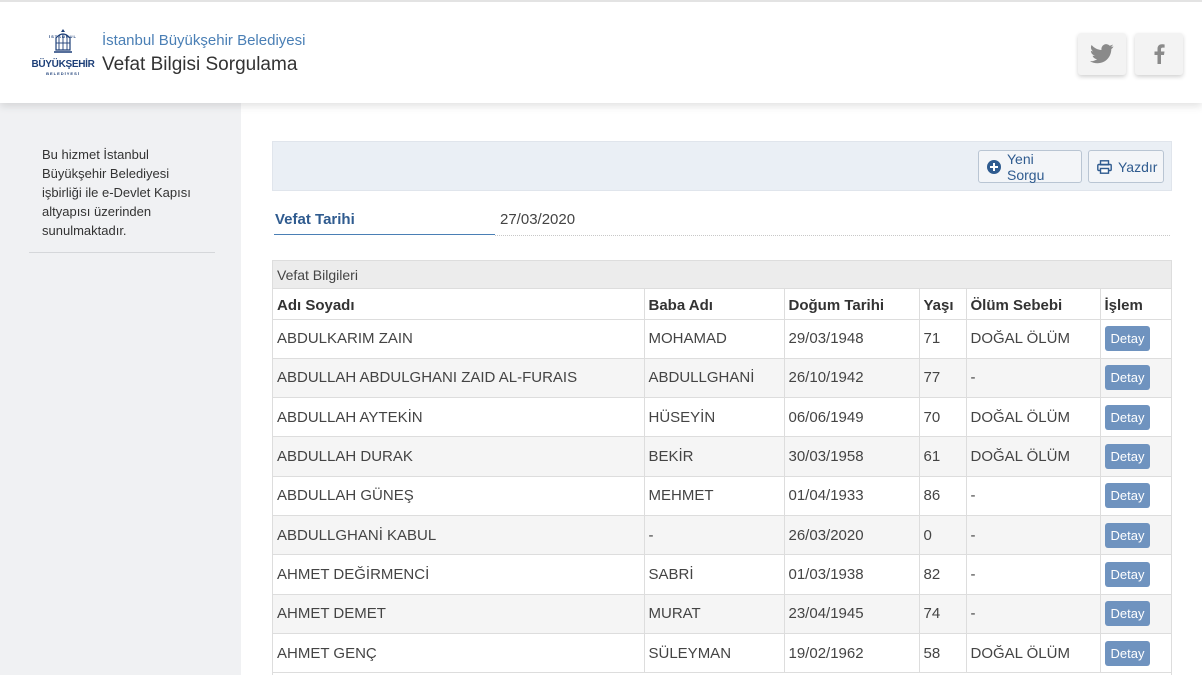 The image size is (1202, 675). Describe the element at coordinates (714, 417) in the screenshot. I see `cell-father: HÜSEYİN` at that location.